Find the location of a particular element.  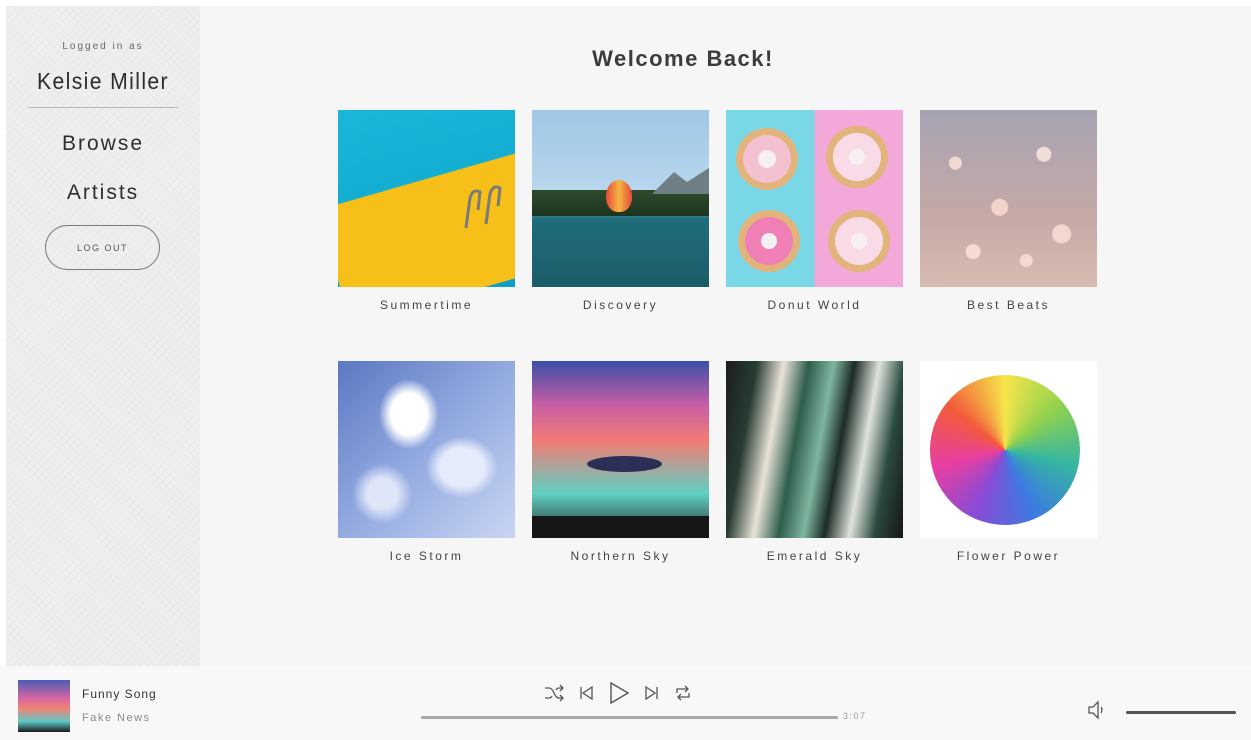

playlist-title: Best Beats is located at coordinates (1008, 305).